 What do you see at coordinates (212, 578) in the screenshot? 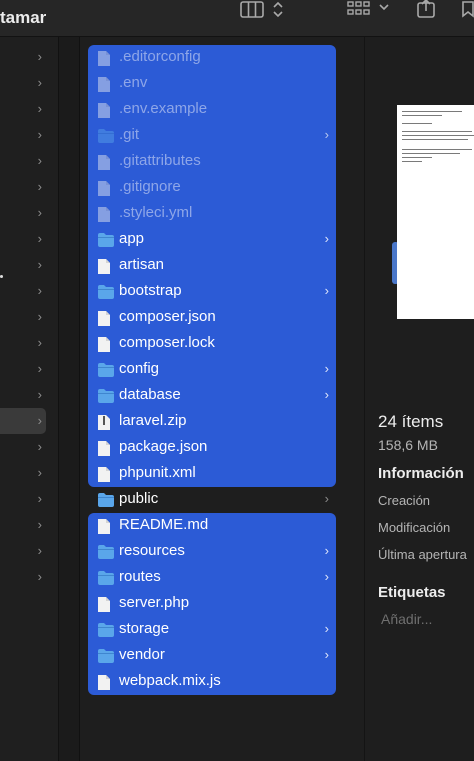
I see `file-row: routes ›` at bounding box center [212, 578].